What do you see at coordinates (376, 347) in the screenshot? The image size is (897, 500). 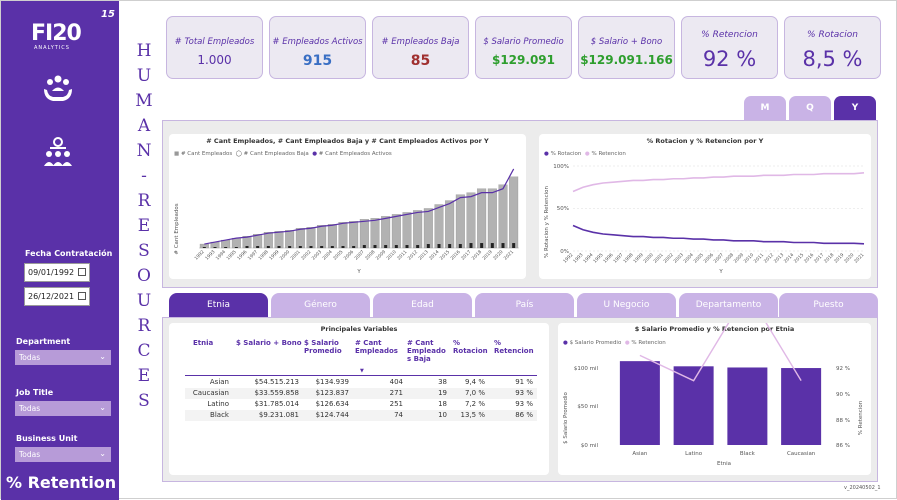 I see `table-header: # Cant Empleados` at bounding box center [376, 347].